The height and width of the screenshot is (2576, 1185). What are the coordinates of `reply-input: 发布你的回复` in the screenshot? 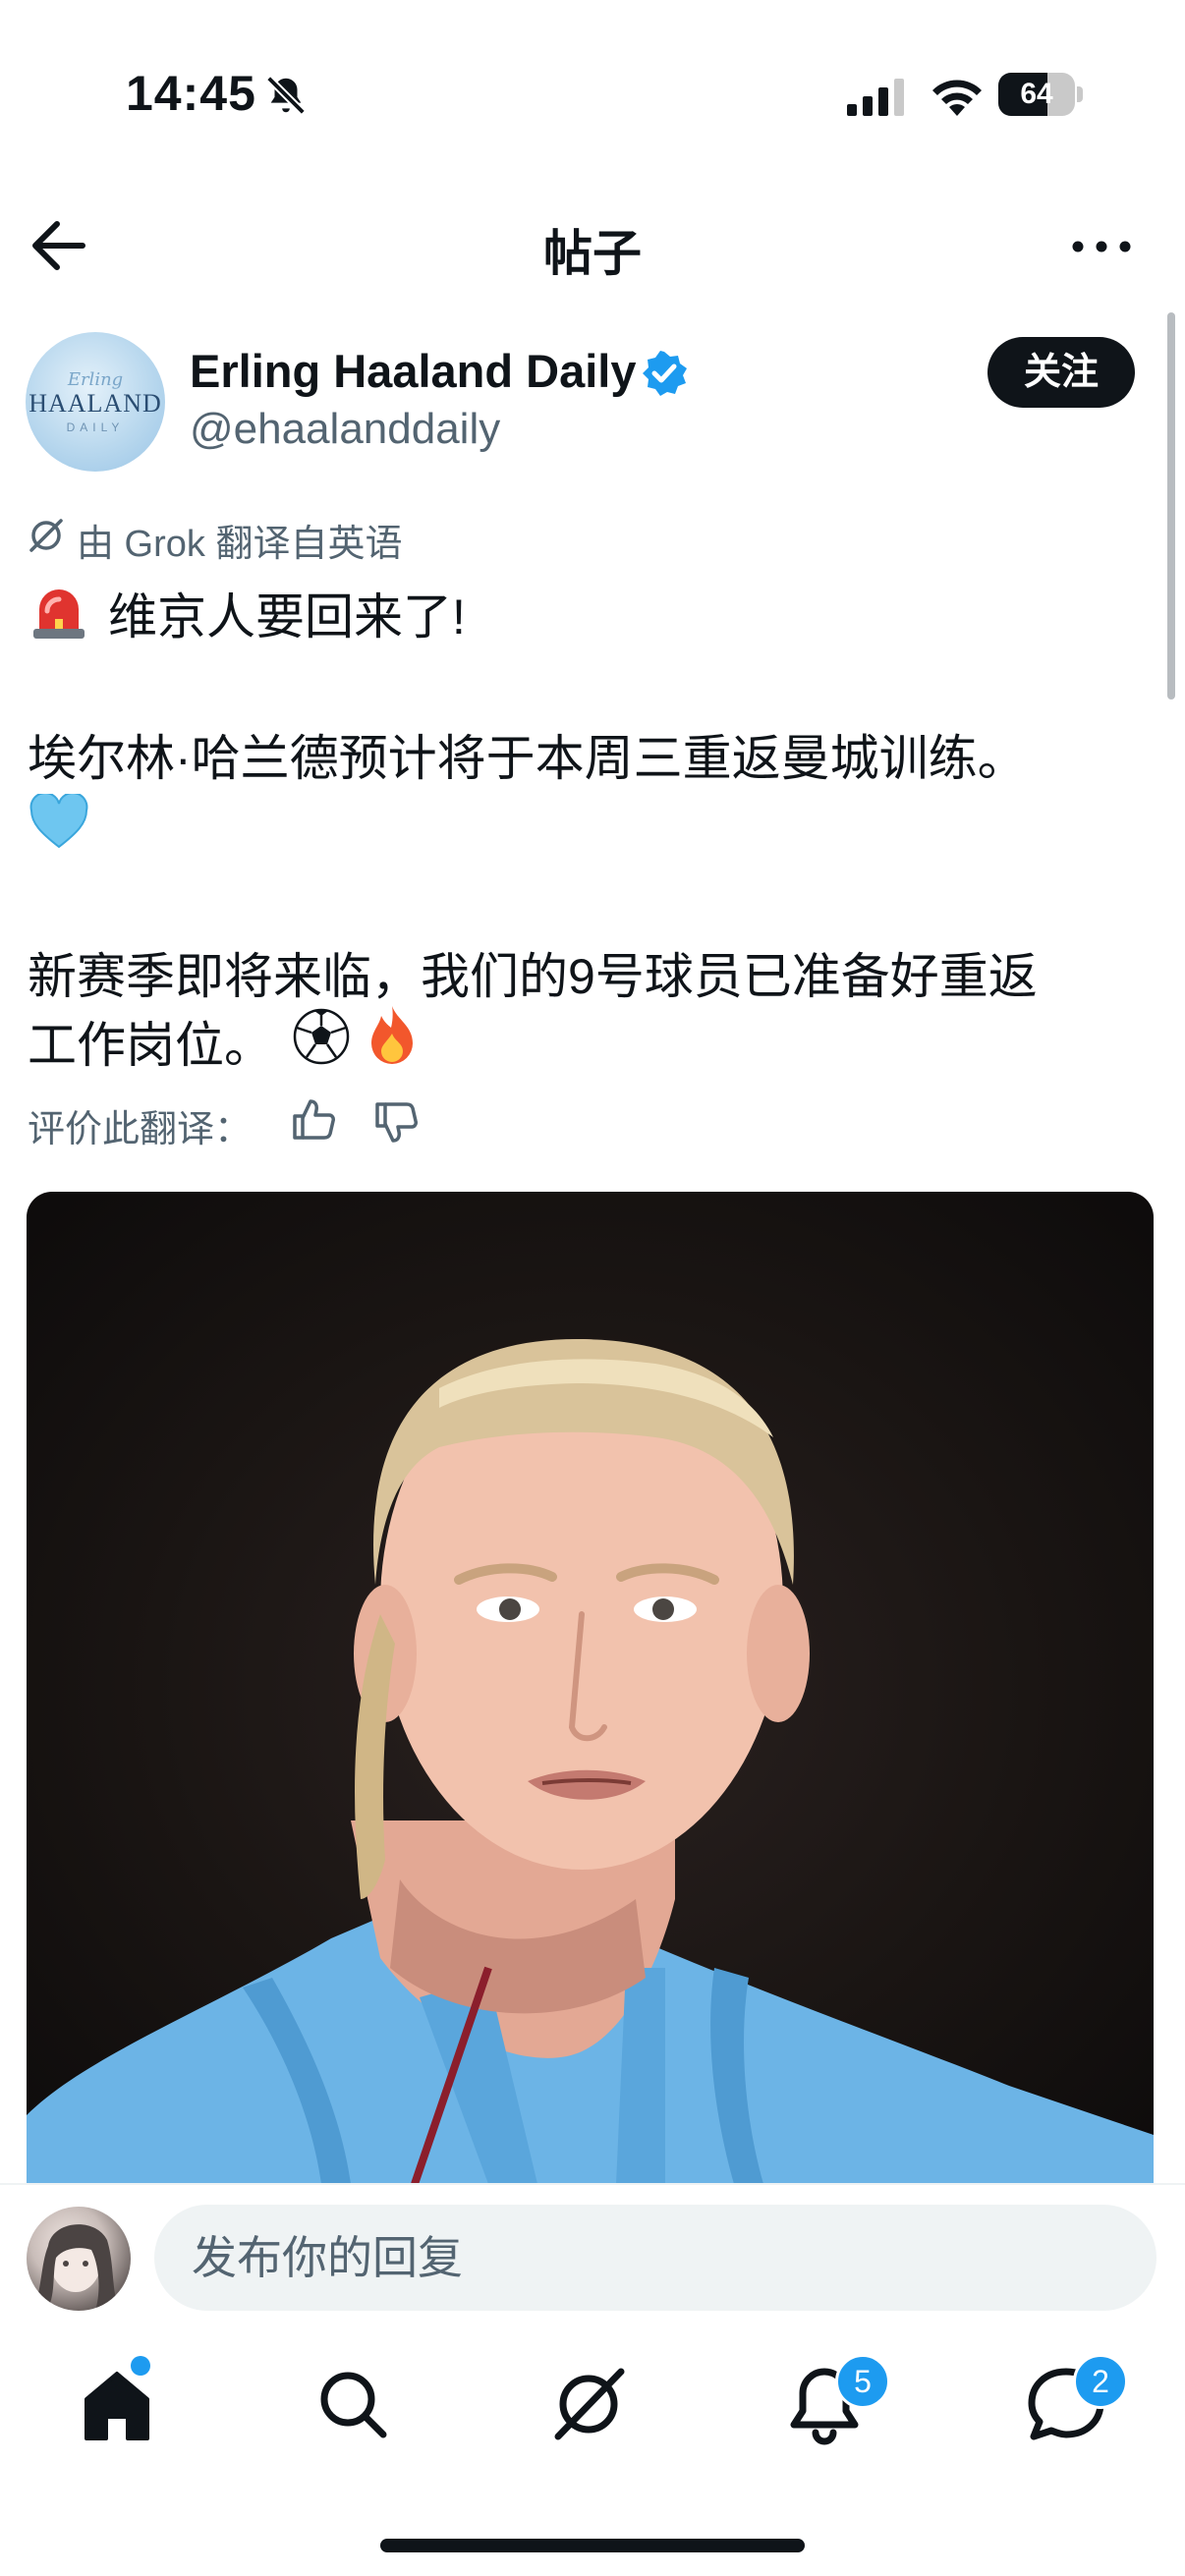 It's located at (656, 2258).